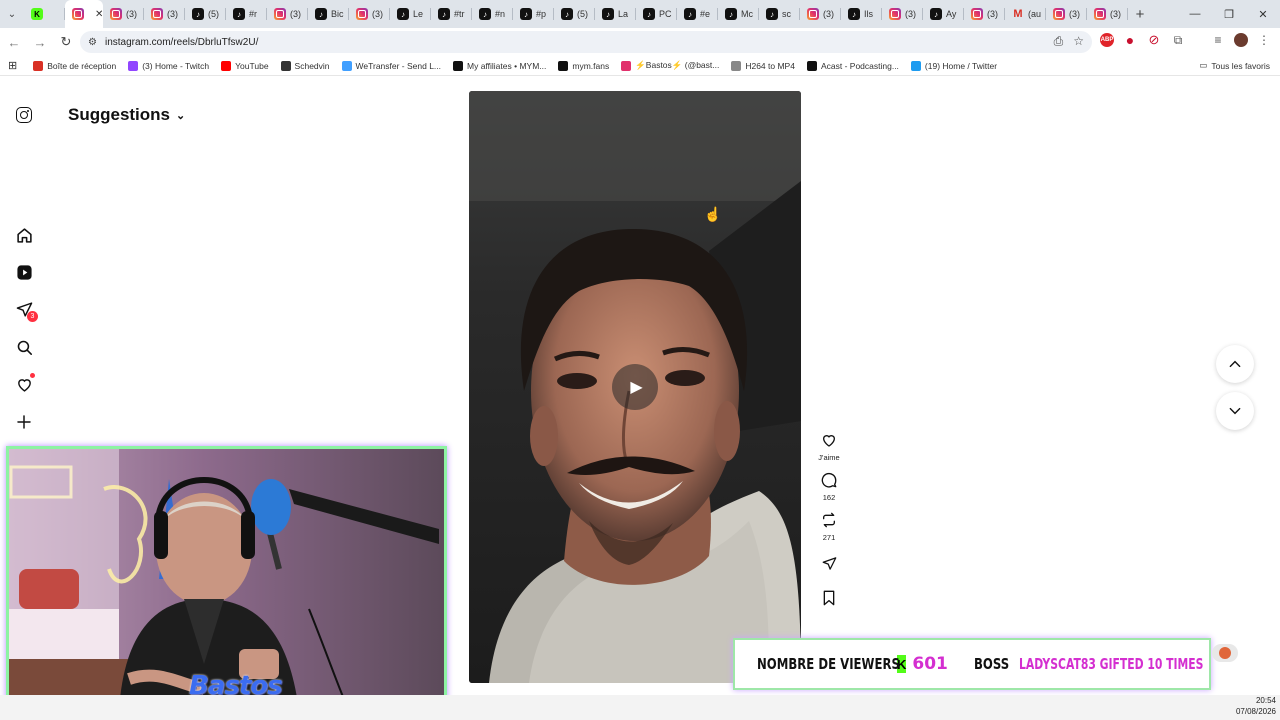  I want to click on bookmark-icon, so click(829, 599).